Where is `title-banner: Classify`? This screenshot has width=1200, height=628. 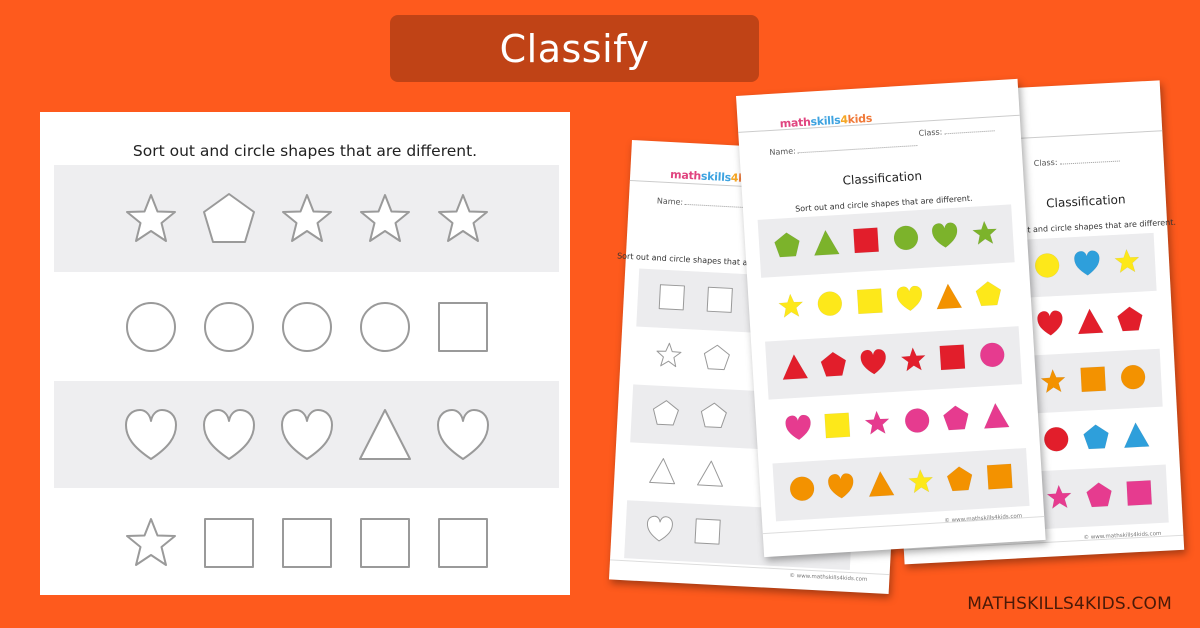 title-banner: Classify is located at coordinates (574, 48).